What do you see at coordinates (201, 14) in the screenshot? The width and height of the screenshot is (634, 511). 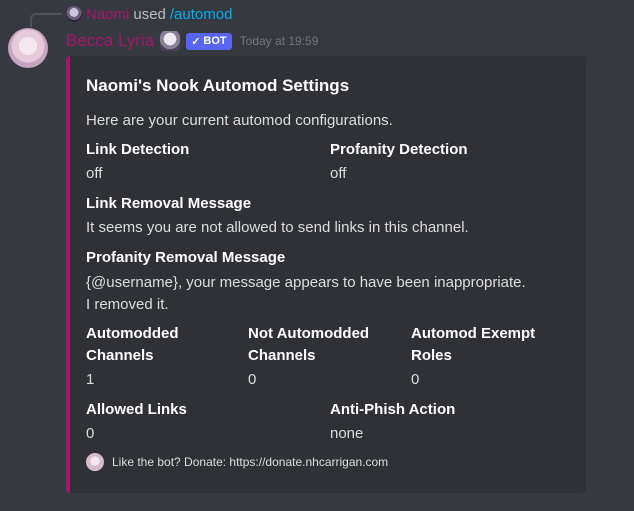 I see `reply-command: /automod` at bounding box center [201, 14].